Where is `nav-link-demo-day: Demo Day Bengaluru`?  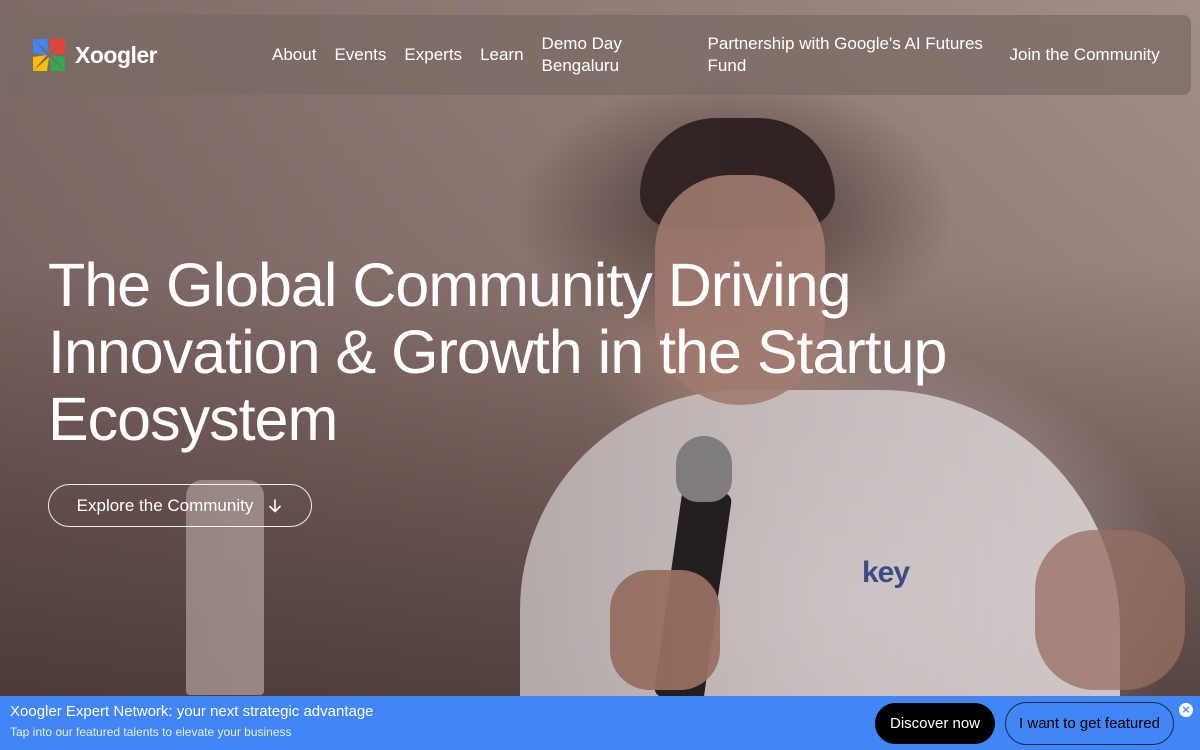
nav-link-demo-day: Demo Day Bengaluru is located at coordinates (616, 55).